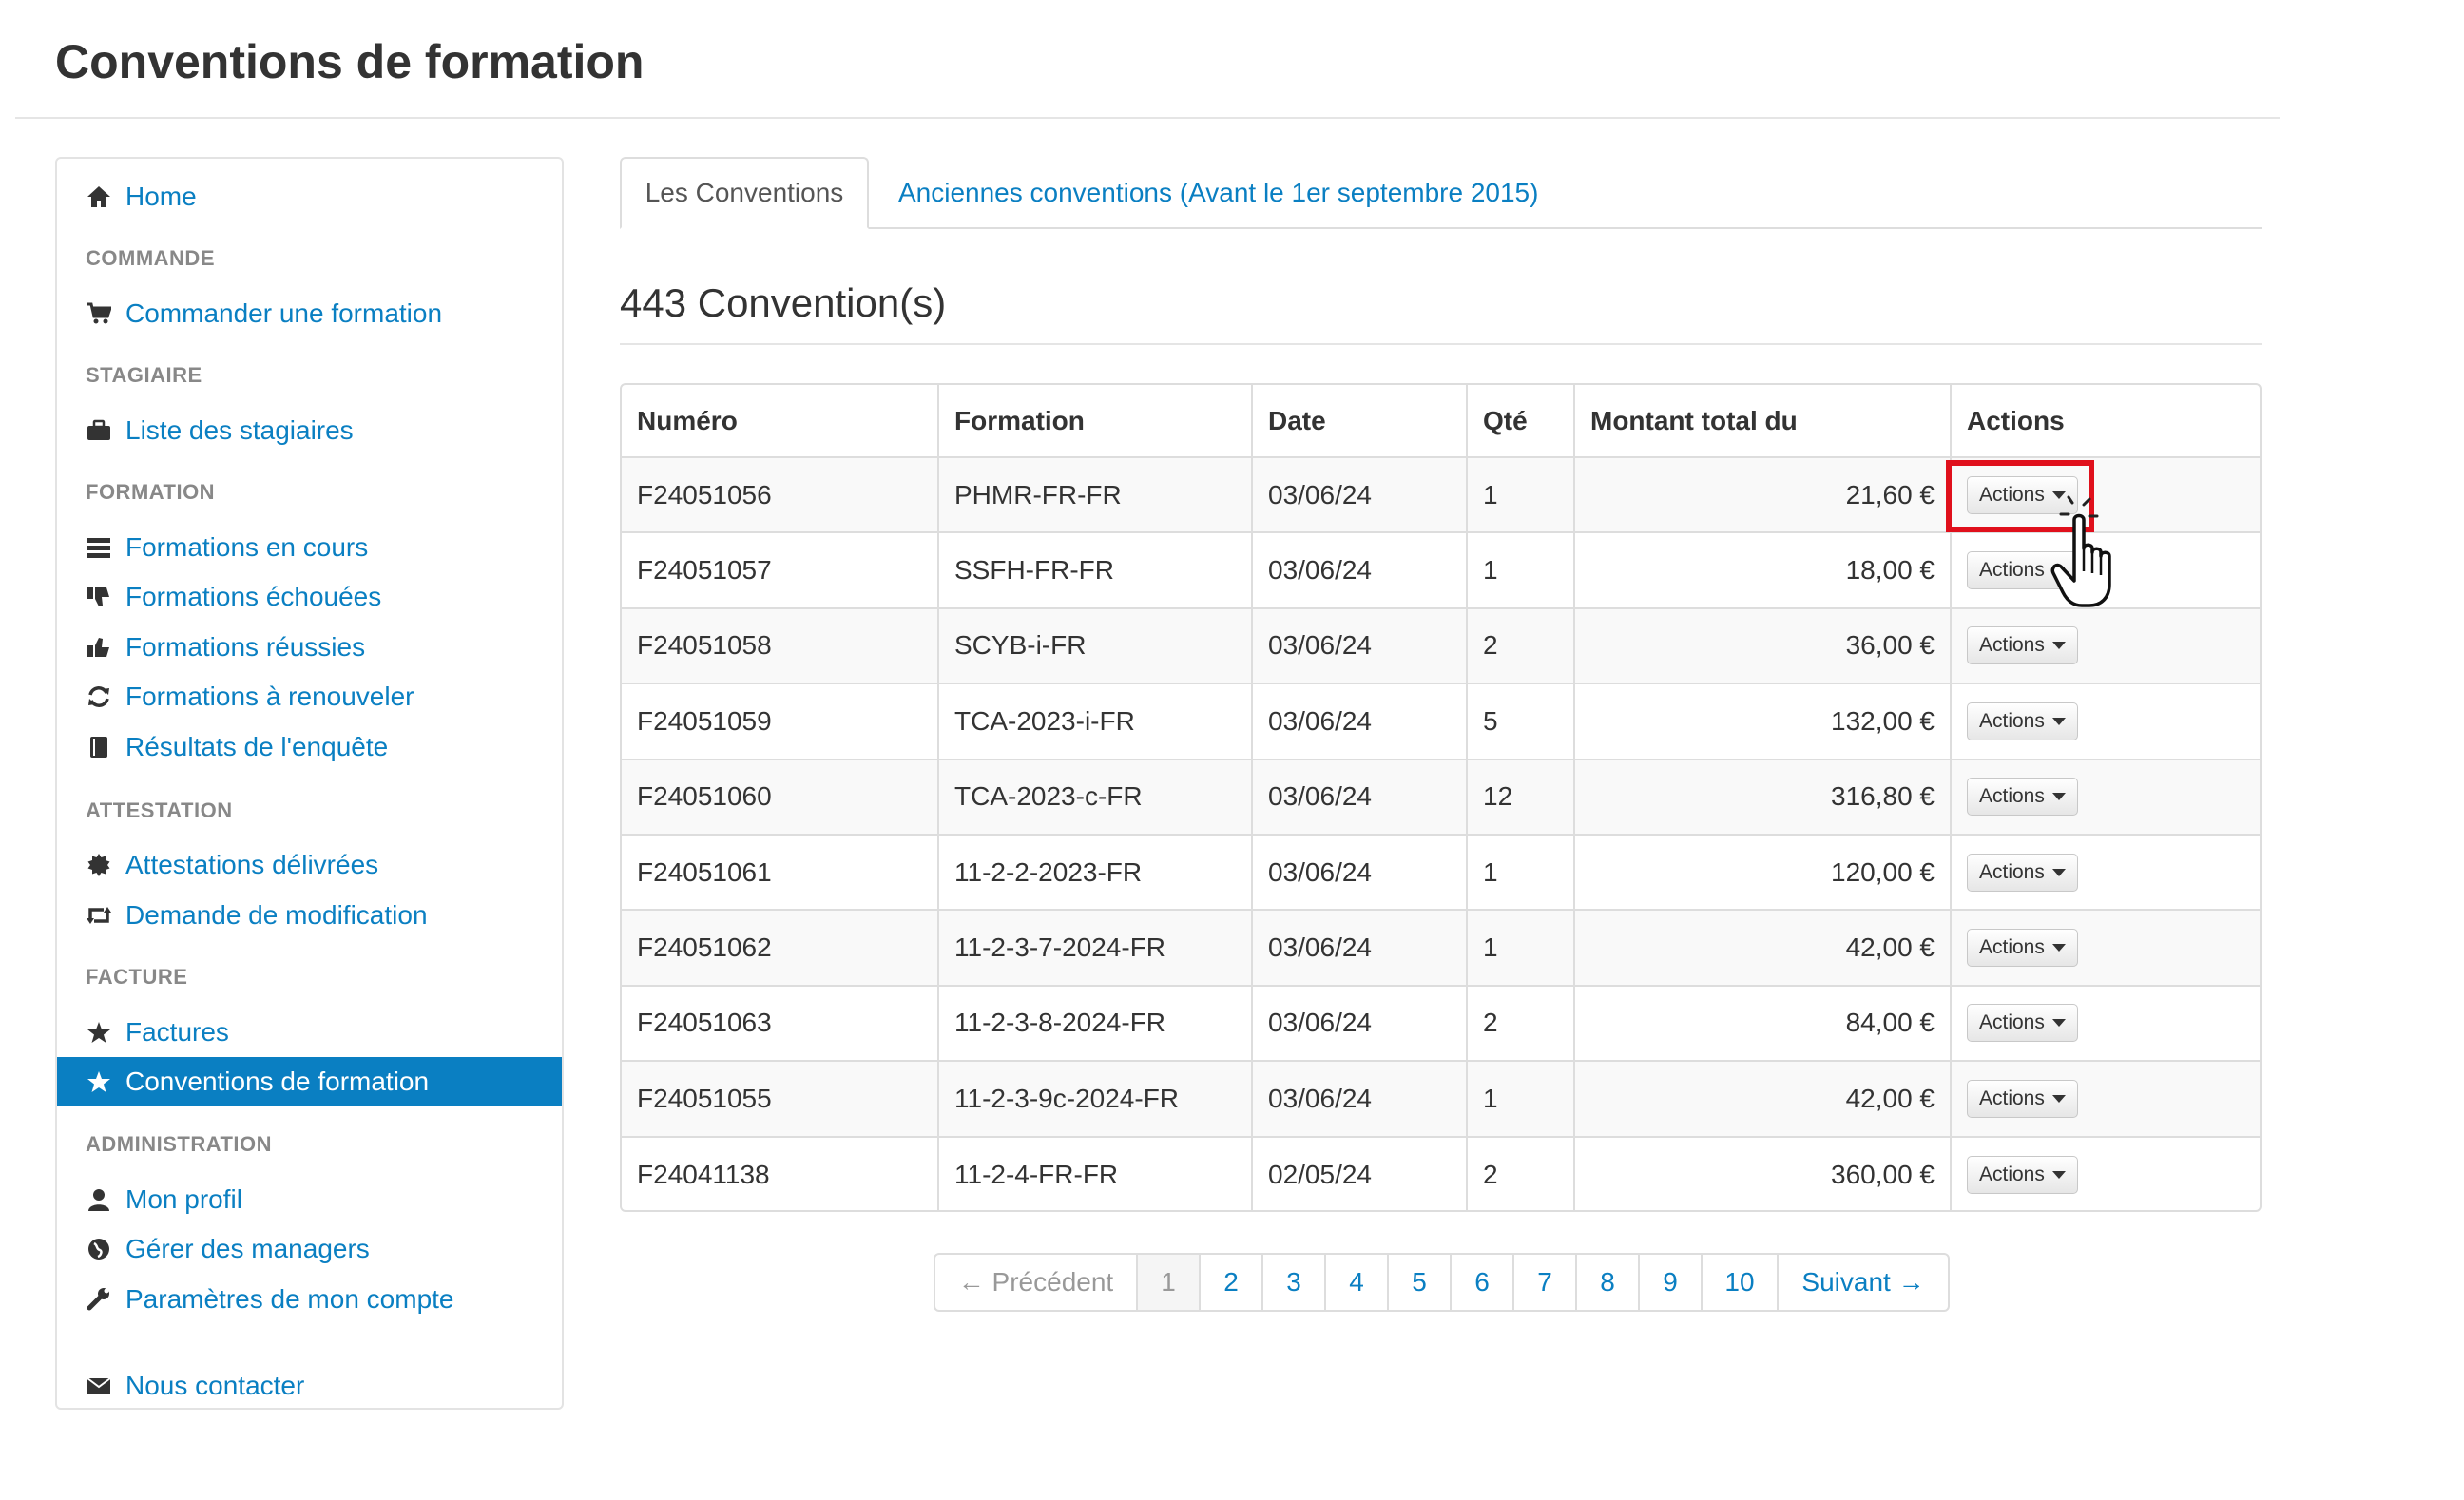  Describe the element at coordinates (99, 1199) in the screenshot. I see `user-icon` at that location.